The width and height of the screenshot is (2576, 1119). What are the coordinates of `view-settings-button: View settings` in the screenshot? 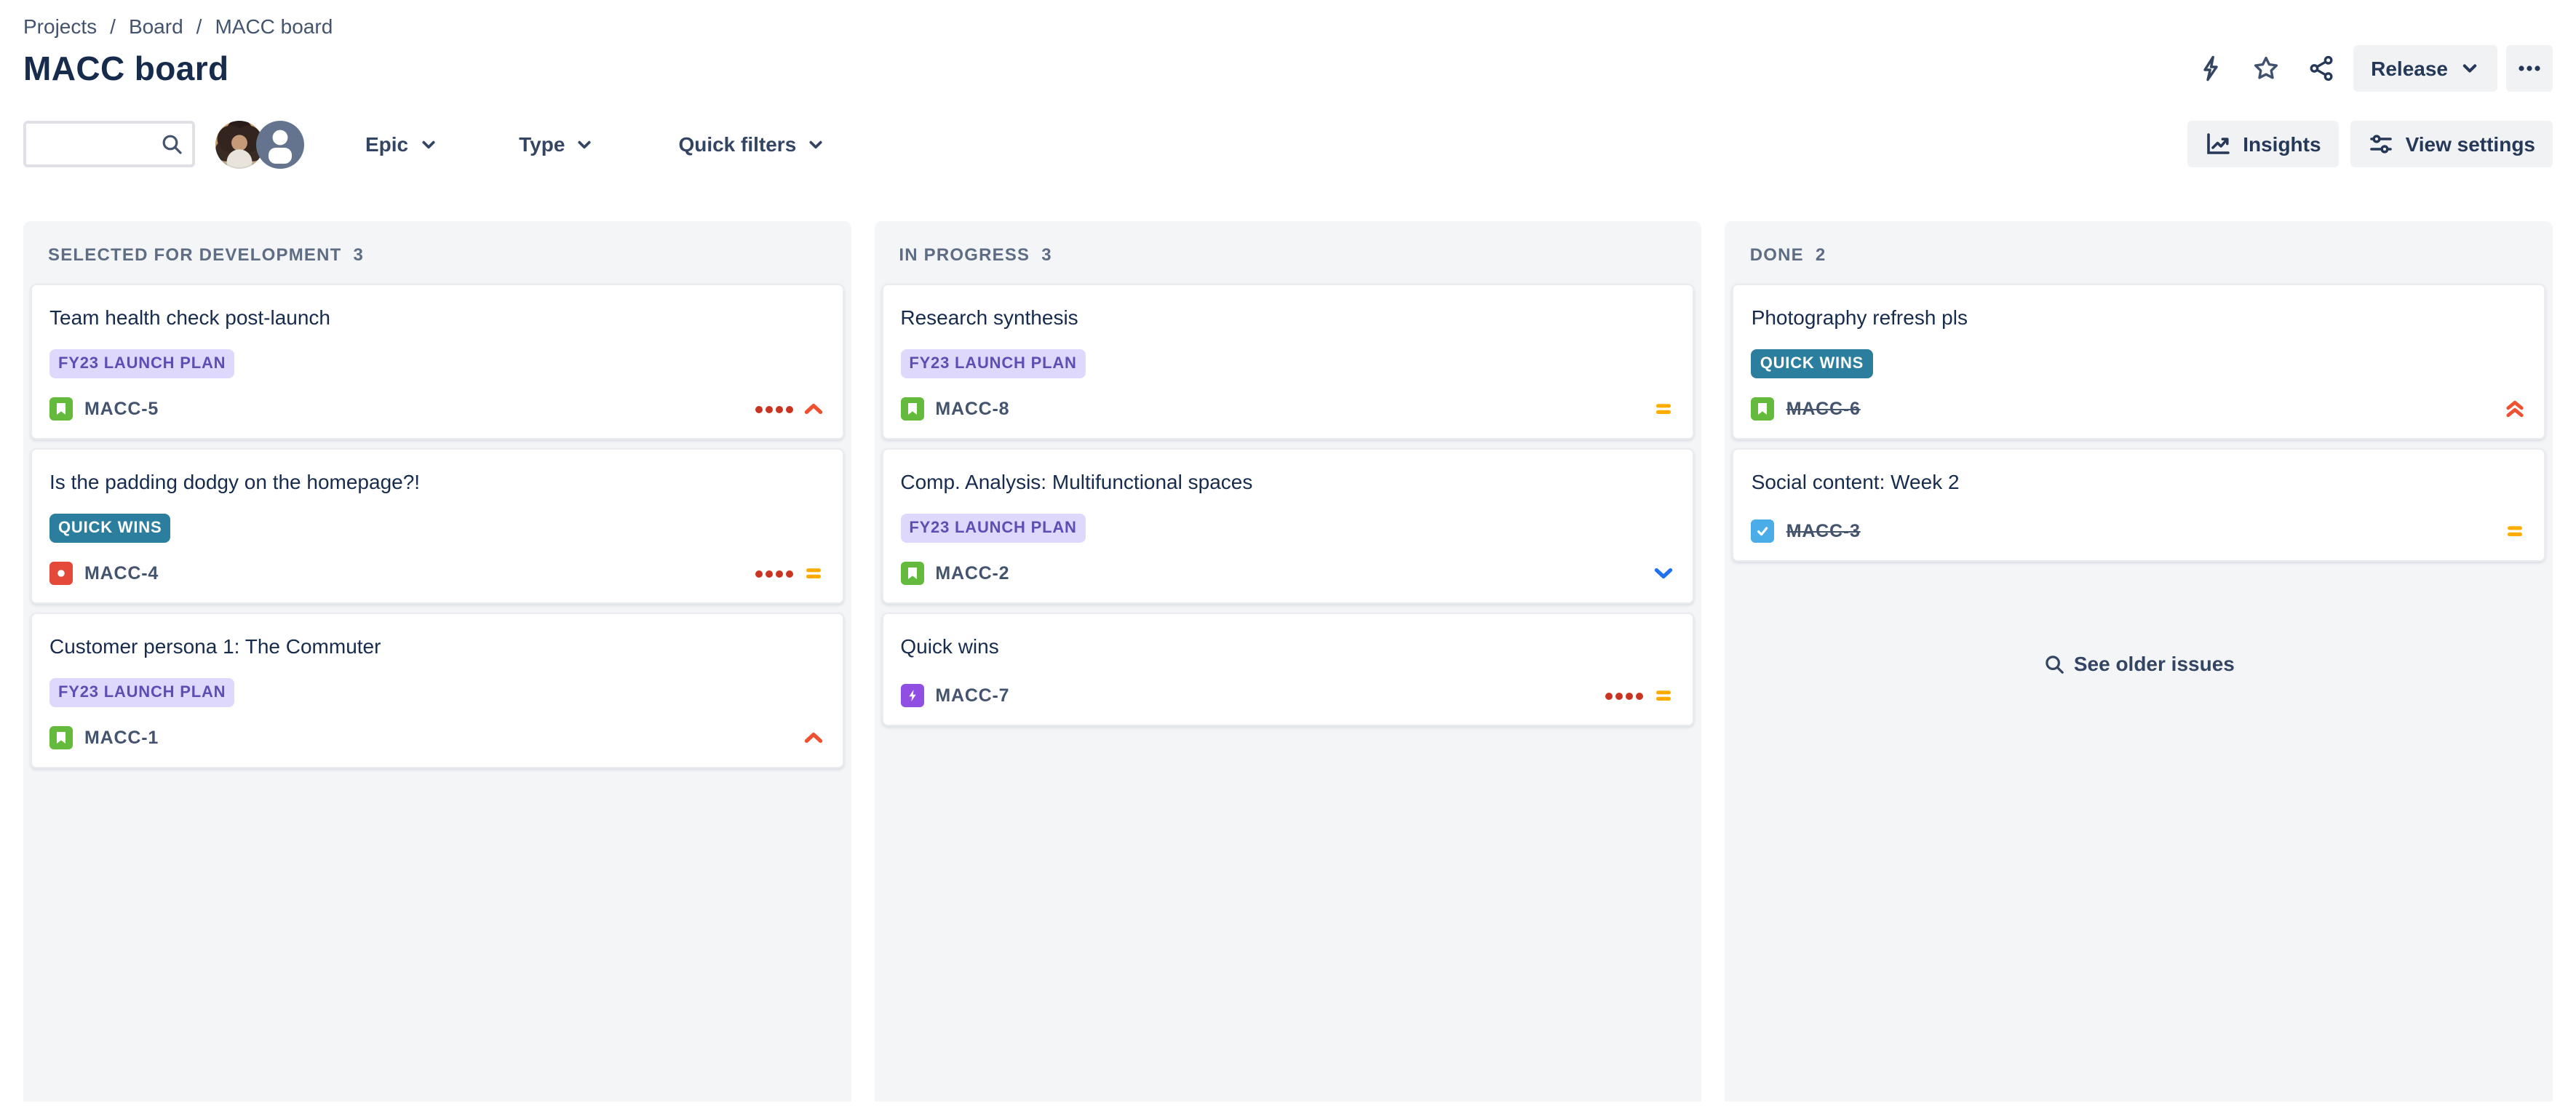 It's located at (2451, 144).